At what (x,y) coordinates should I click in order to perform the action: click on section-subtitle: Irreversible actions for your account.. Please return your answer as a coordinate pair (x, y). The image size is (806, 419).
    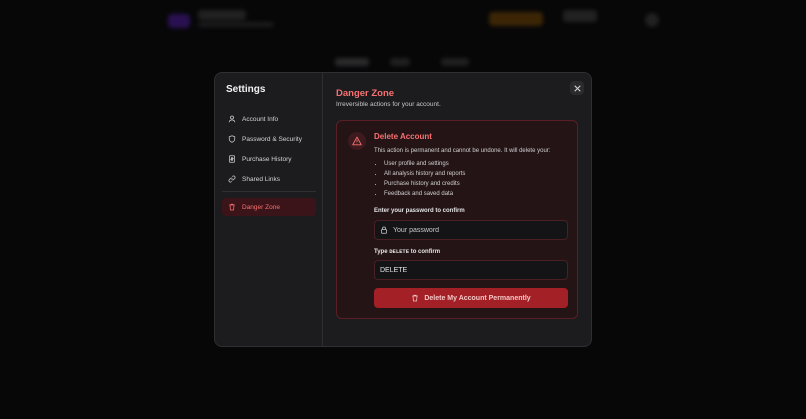
    Looking at the image, I should click on (388, 104).